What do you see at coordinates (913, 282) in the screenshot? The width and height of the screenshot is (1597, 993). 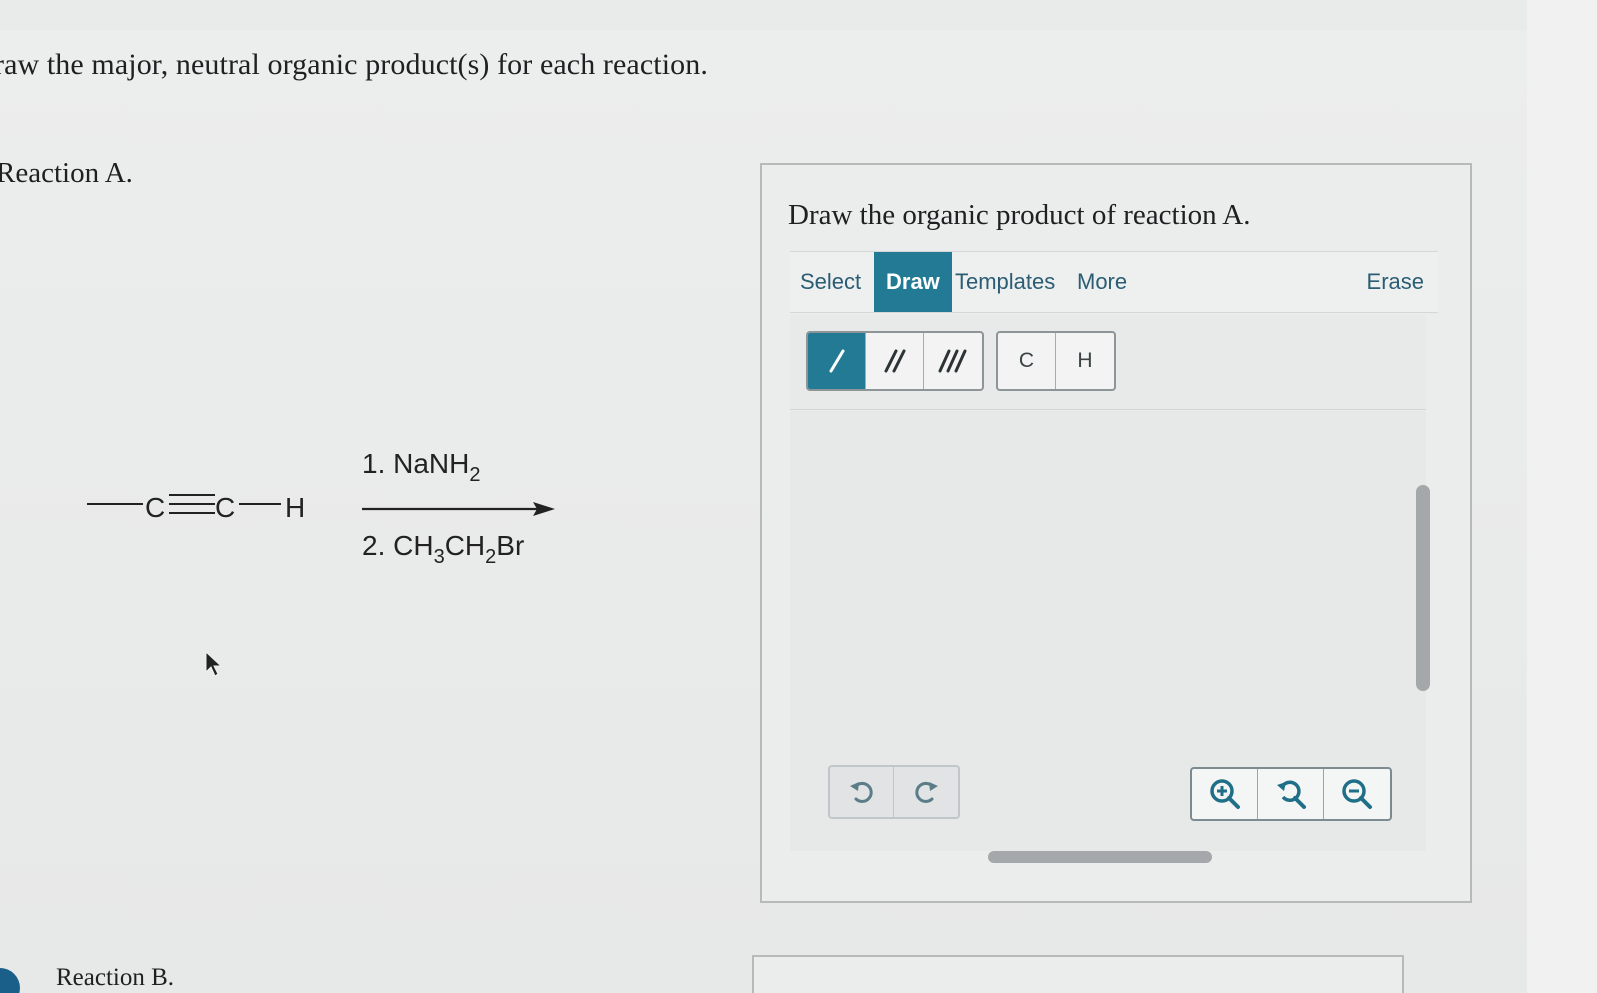 I see `tab-draw: Draw` at bounding box center [913, 282].